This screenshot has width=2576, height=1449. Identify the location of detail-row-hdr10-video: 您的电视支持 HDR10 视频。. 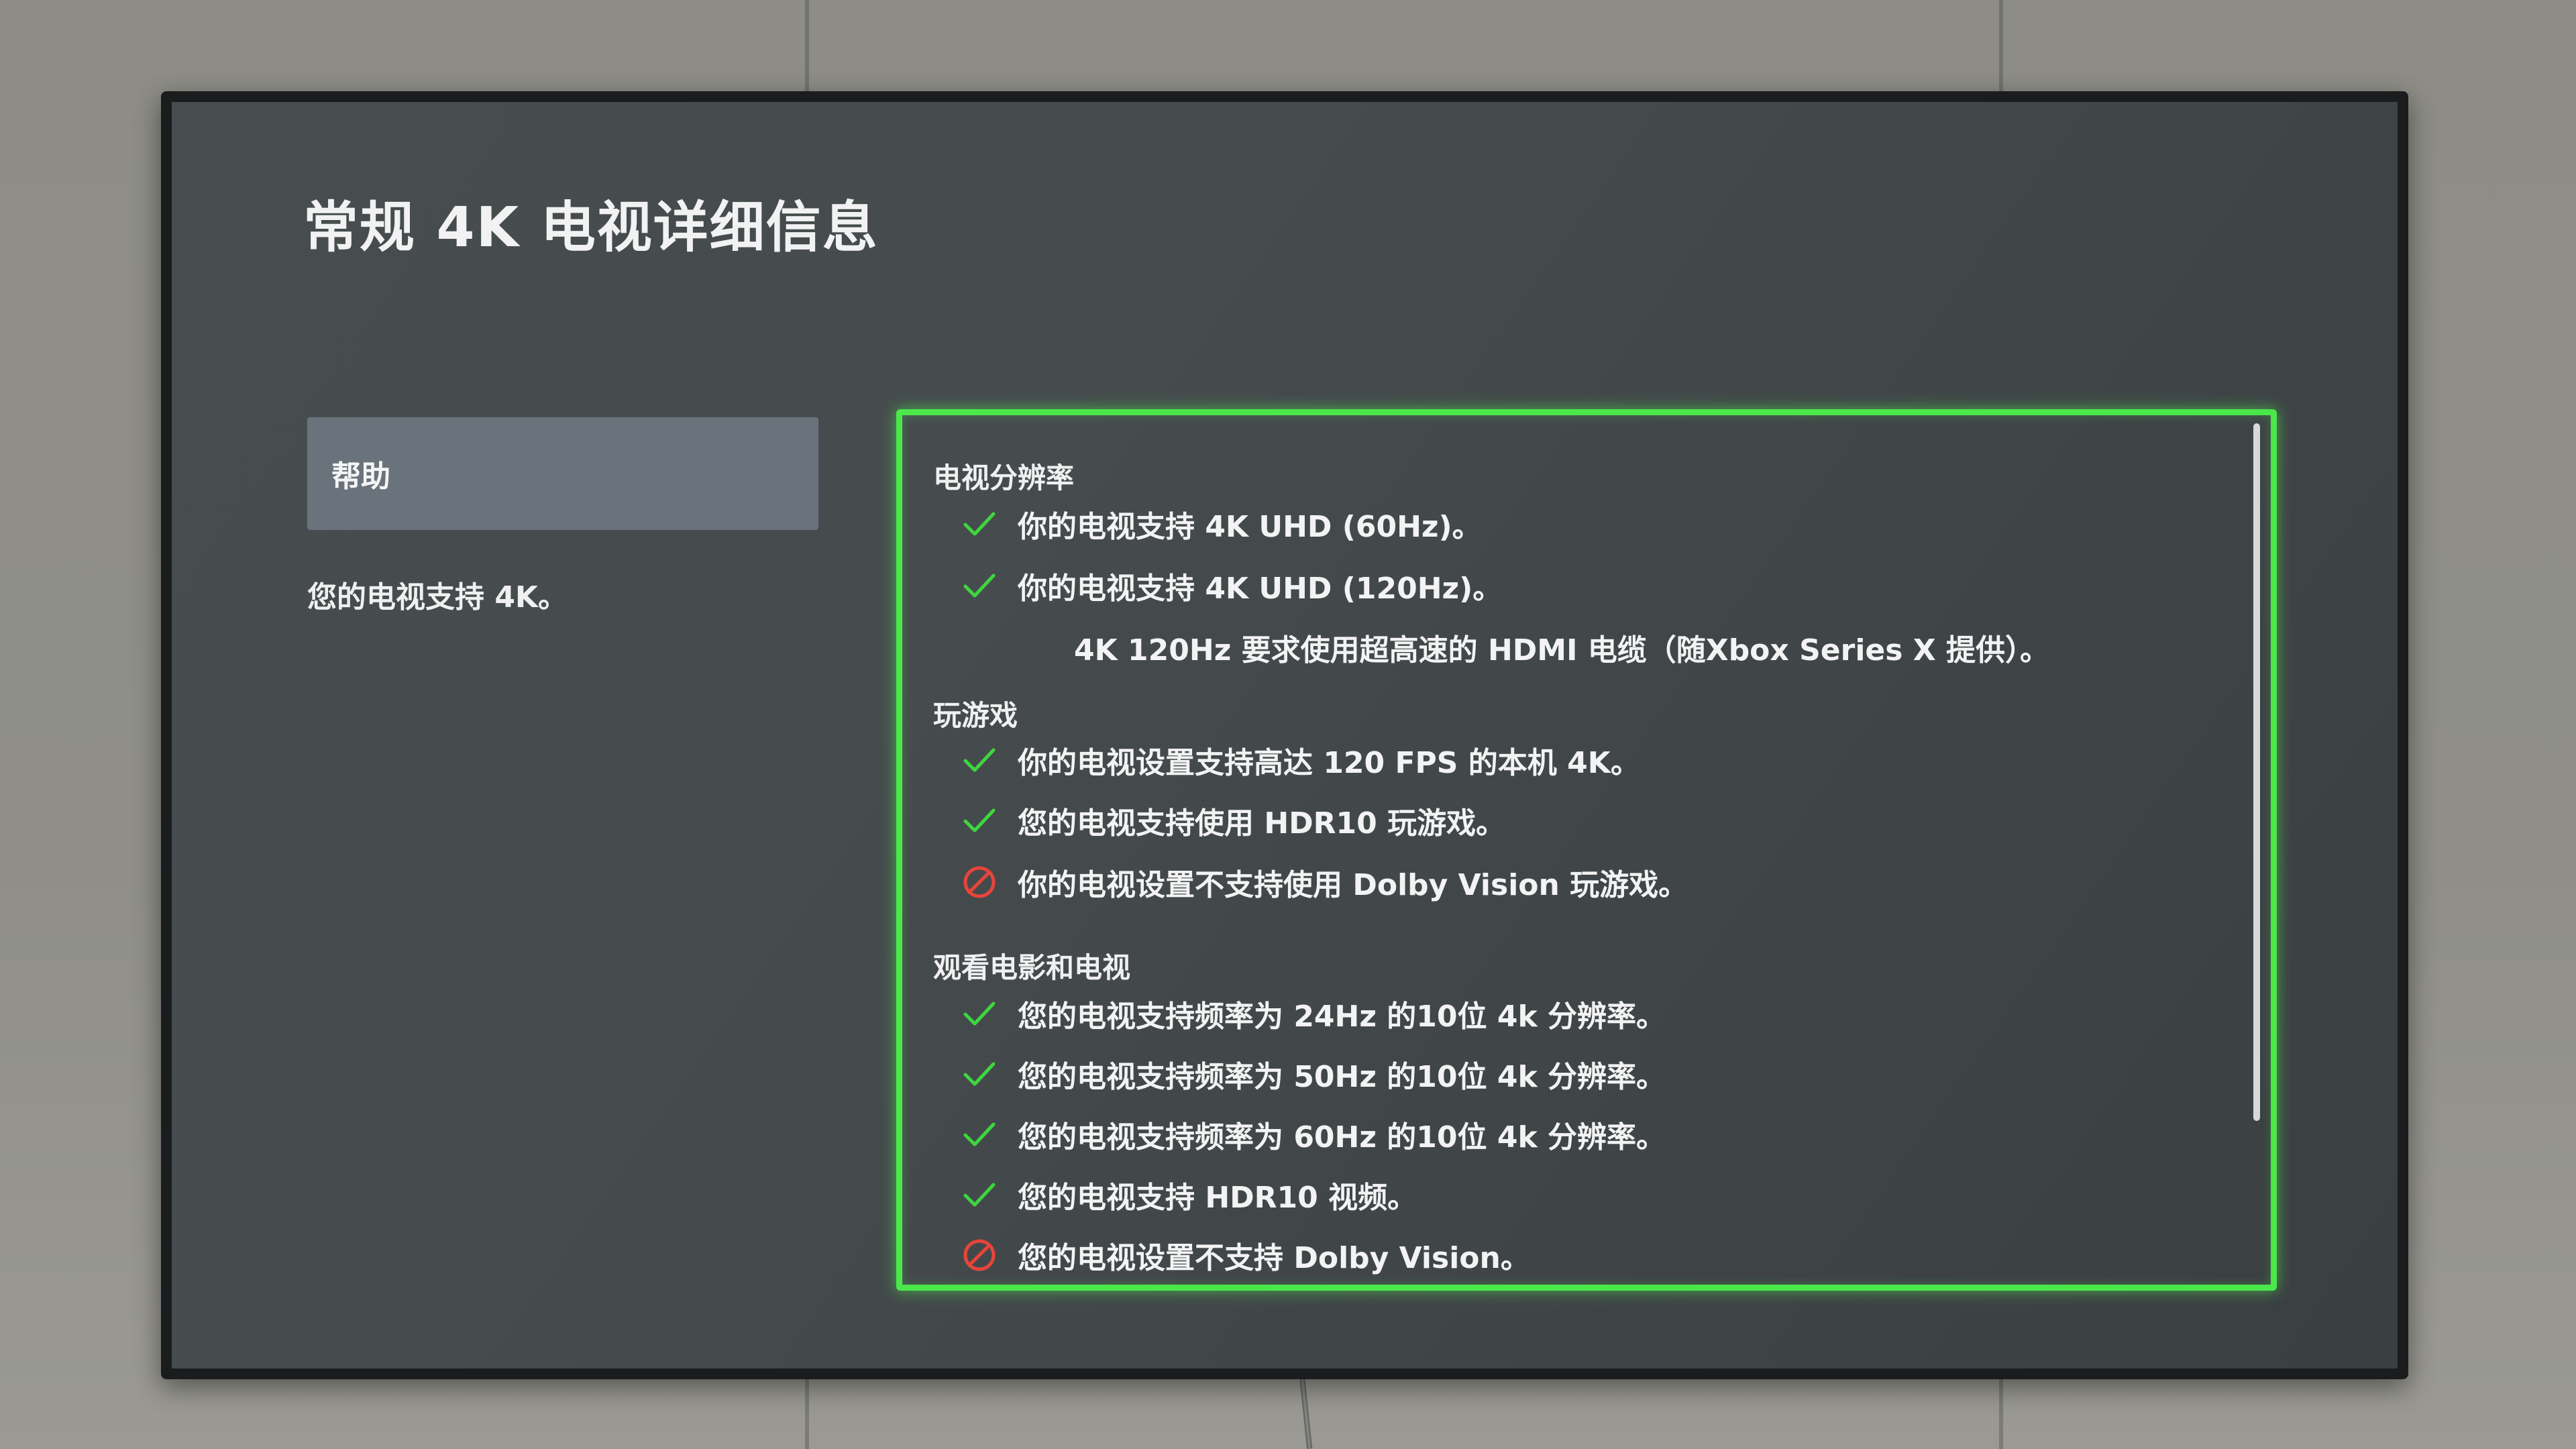
(1188, 1194).